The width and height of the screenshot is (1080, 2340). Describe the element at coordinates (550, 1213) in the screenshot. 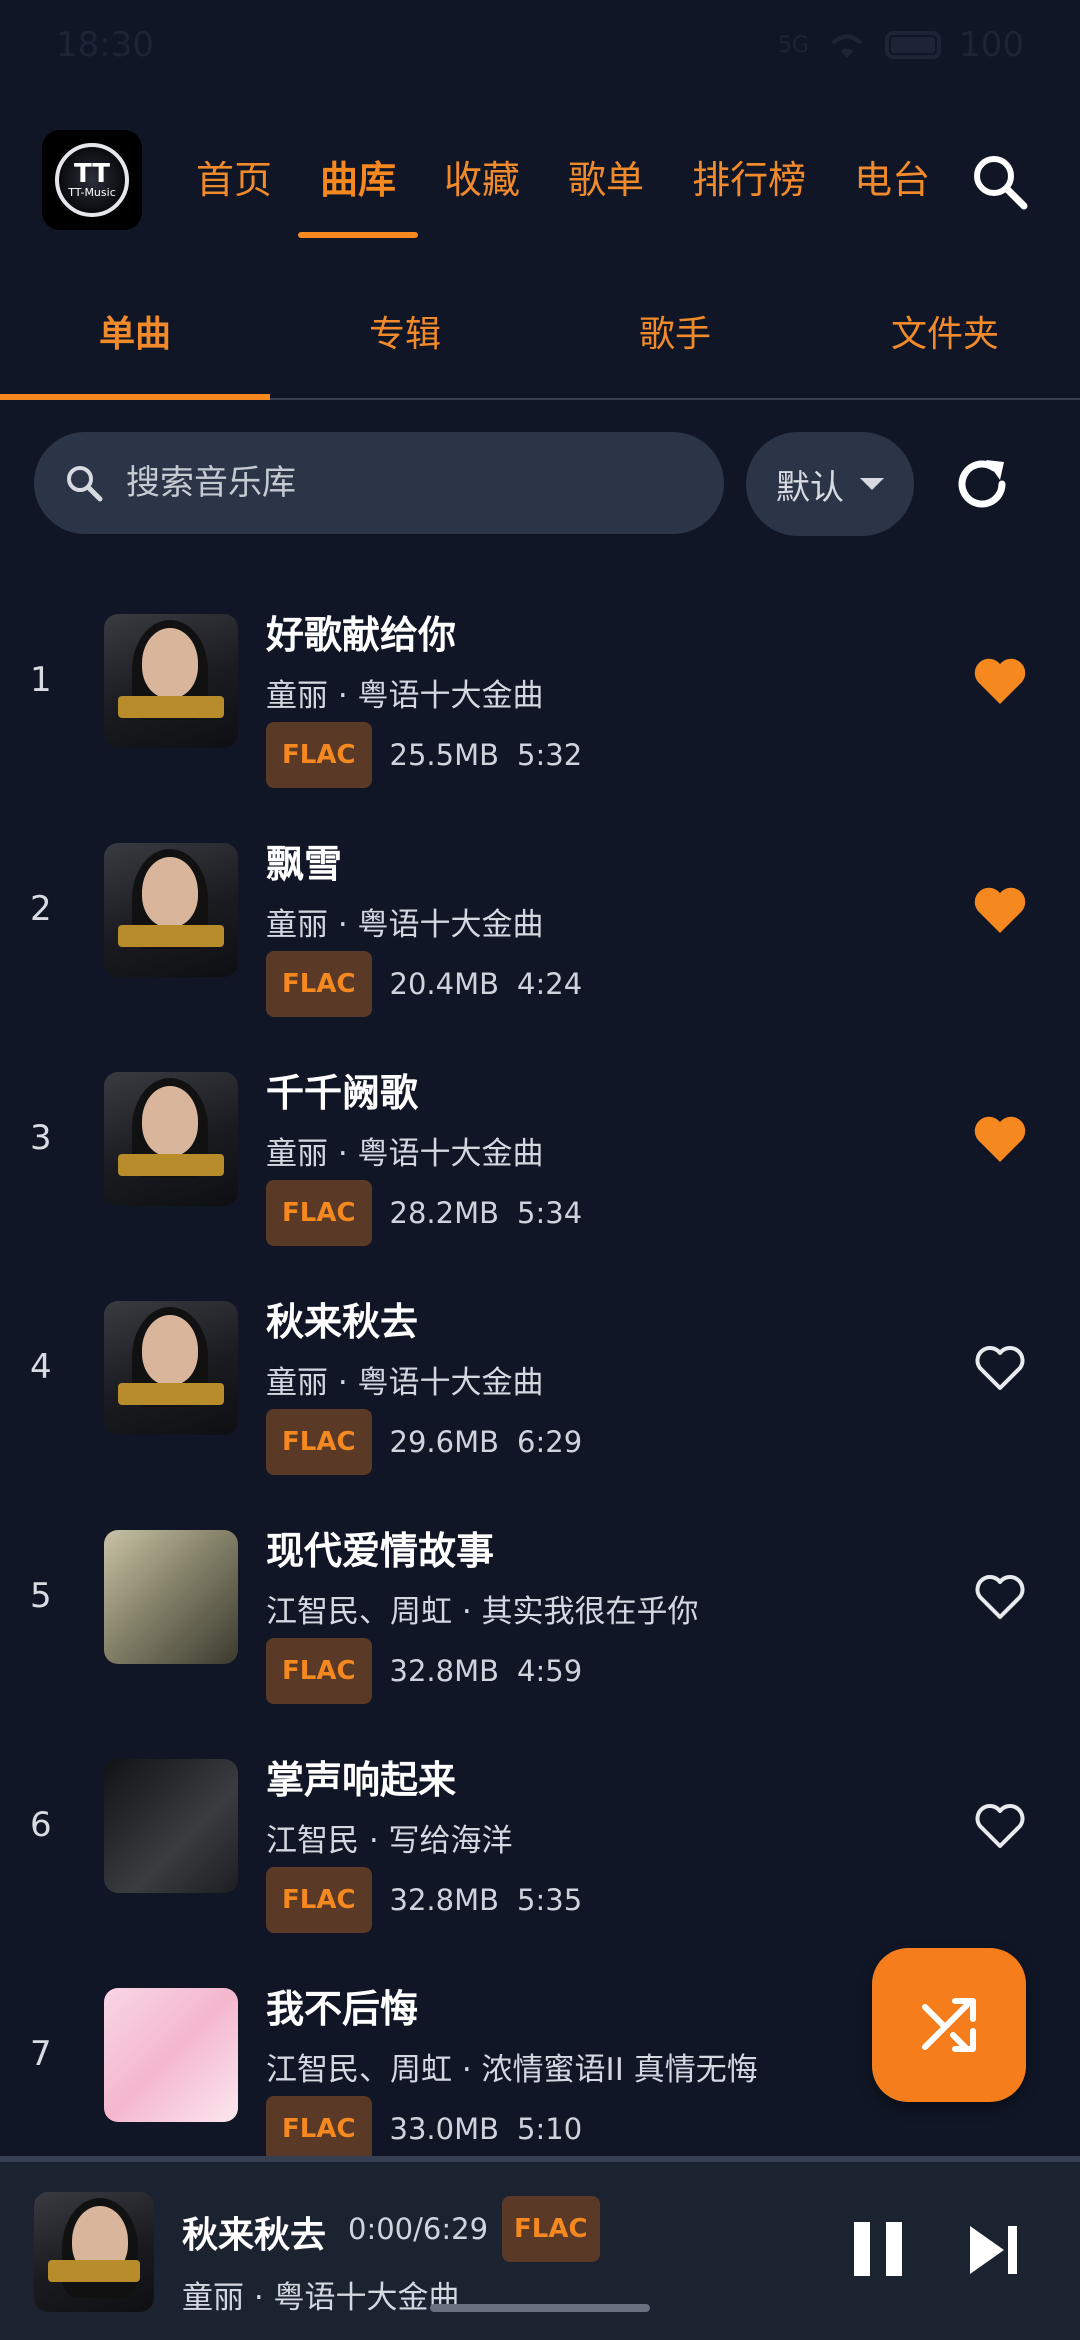

I see `duration: 5:34` at that location.